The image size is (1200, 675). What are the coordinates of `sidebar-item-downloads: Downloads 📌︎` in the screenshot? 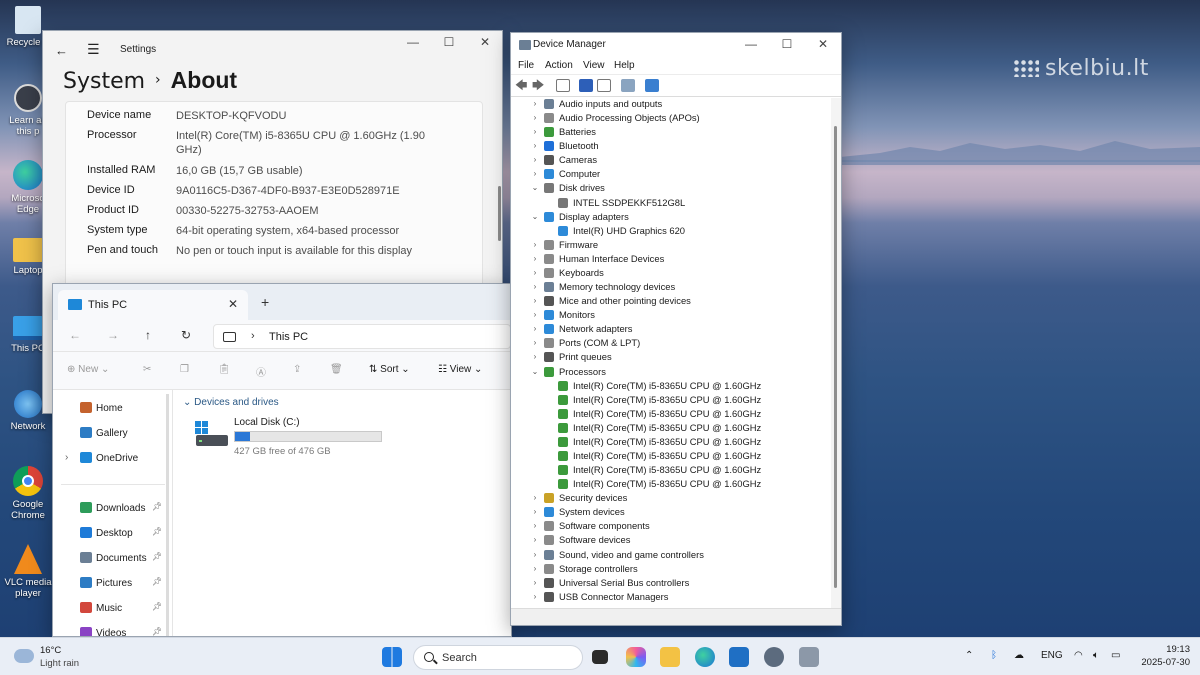 It's located at (121, 508).